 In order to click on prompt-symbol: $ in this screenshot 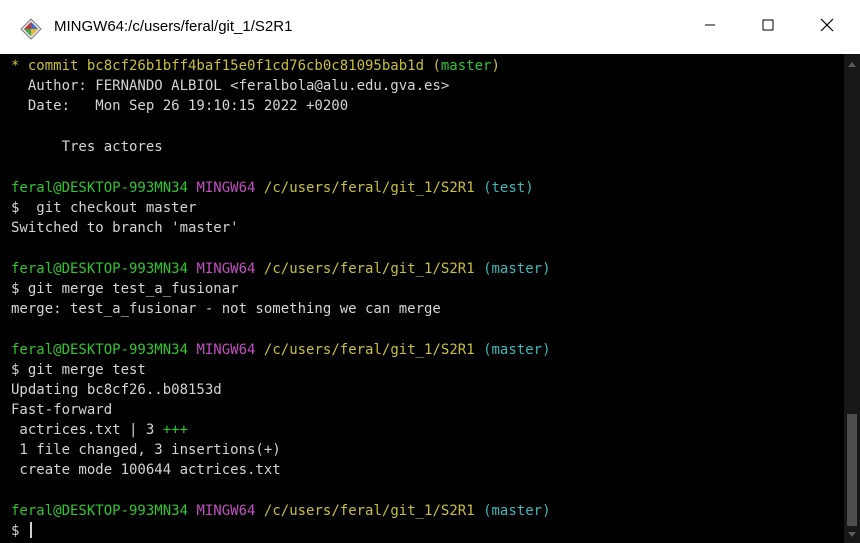, I will do `click(19, 531)`.